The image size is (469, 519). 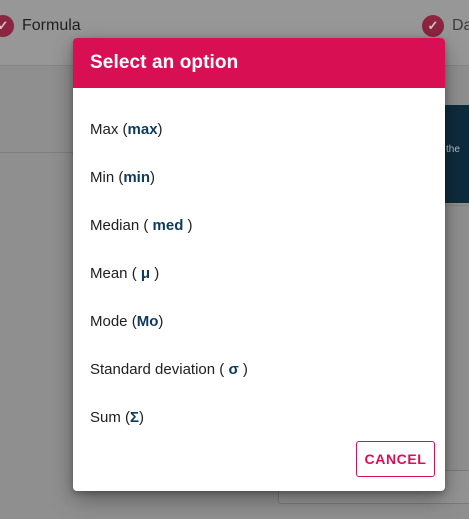 What do you see at coordinates (104, 129) in the screenshot?
I see `option-label: Max` at bounding box center [104, 129].